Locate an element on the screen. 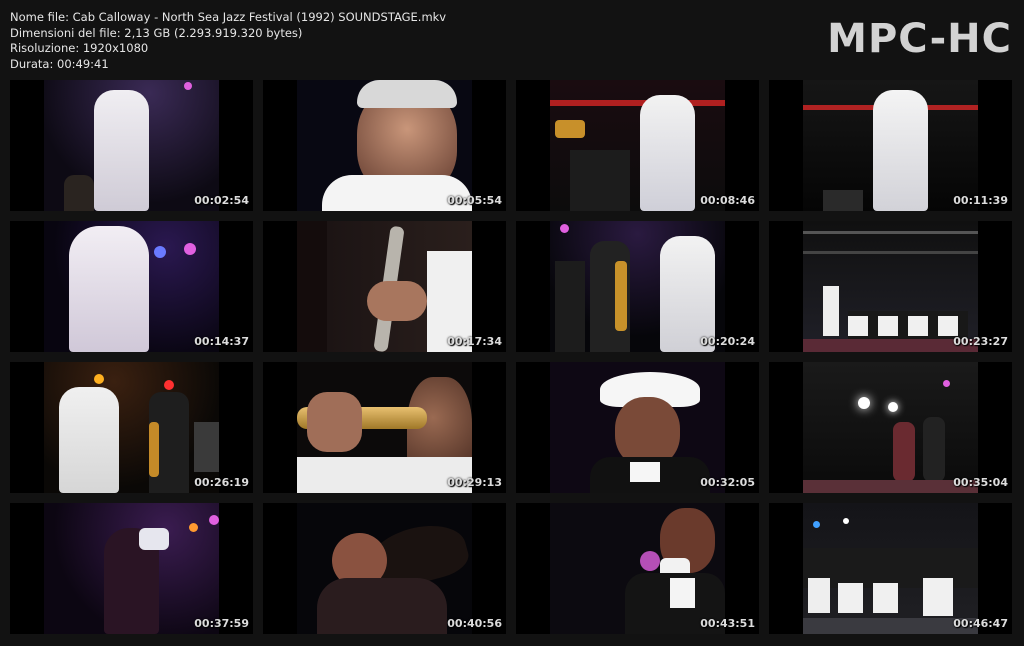 Image resolution: width=1024 pixels, height=646 pixels. timestamp: 00:11:39 is located at coordinates (980, 200).